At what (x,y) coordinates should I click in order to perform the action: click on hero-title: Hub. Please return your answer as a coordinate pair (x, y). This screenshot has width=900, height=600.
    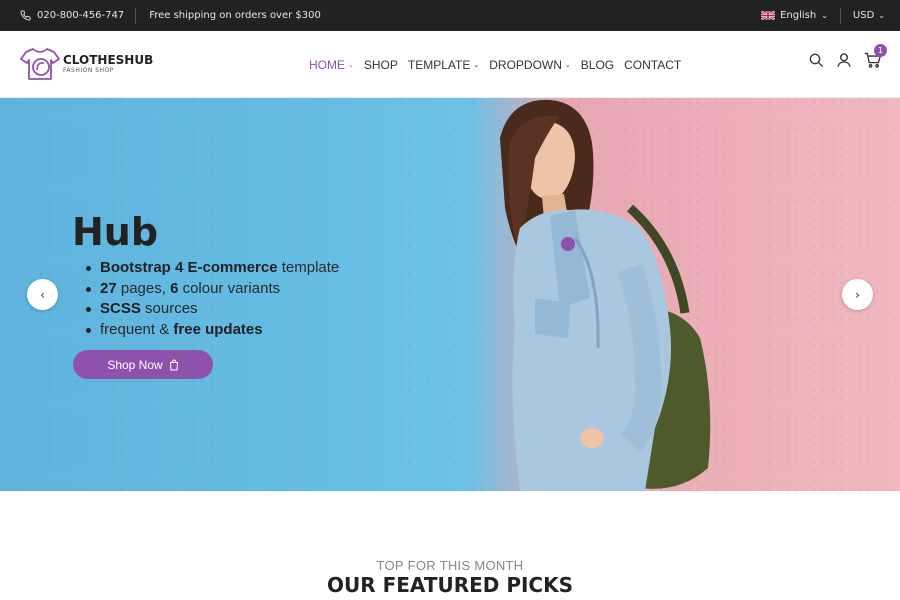
    Looking at the image, I should click on (115, 232).